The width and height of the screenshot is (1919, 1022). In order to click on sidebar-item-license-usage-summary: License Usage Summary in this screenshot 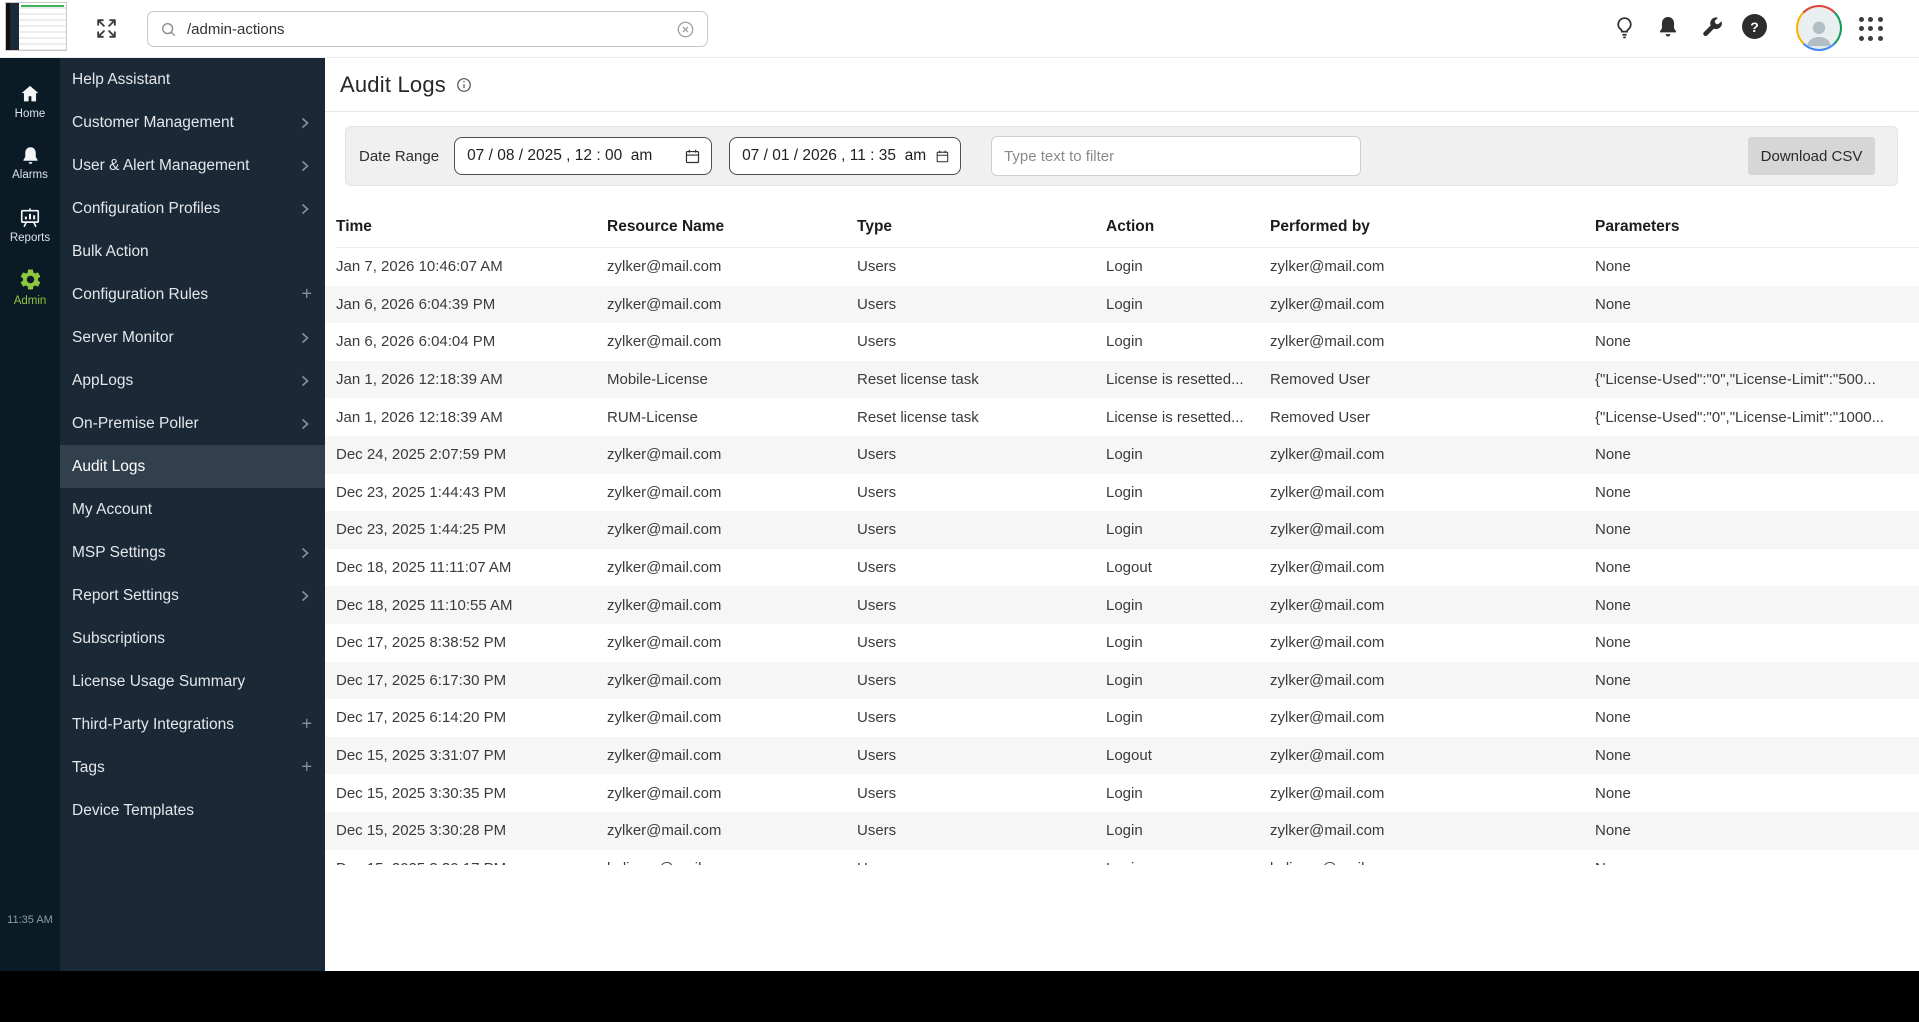, I will do `click(192, 681)`.